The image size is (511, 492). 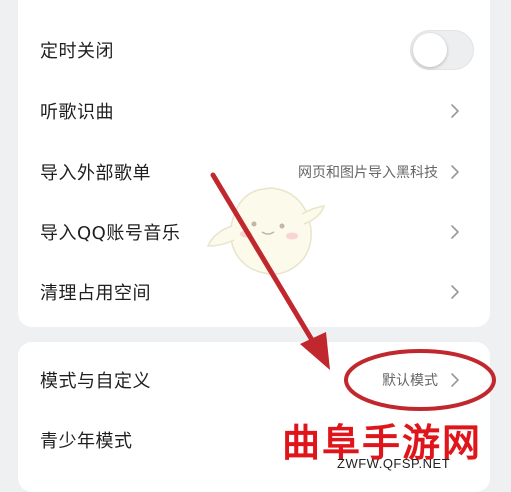 What do you see at coordinates (95, 381) in the screenshot?
I see `setting-label: 模式与自定义` at bounding box center [95, 381].